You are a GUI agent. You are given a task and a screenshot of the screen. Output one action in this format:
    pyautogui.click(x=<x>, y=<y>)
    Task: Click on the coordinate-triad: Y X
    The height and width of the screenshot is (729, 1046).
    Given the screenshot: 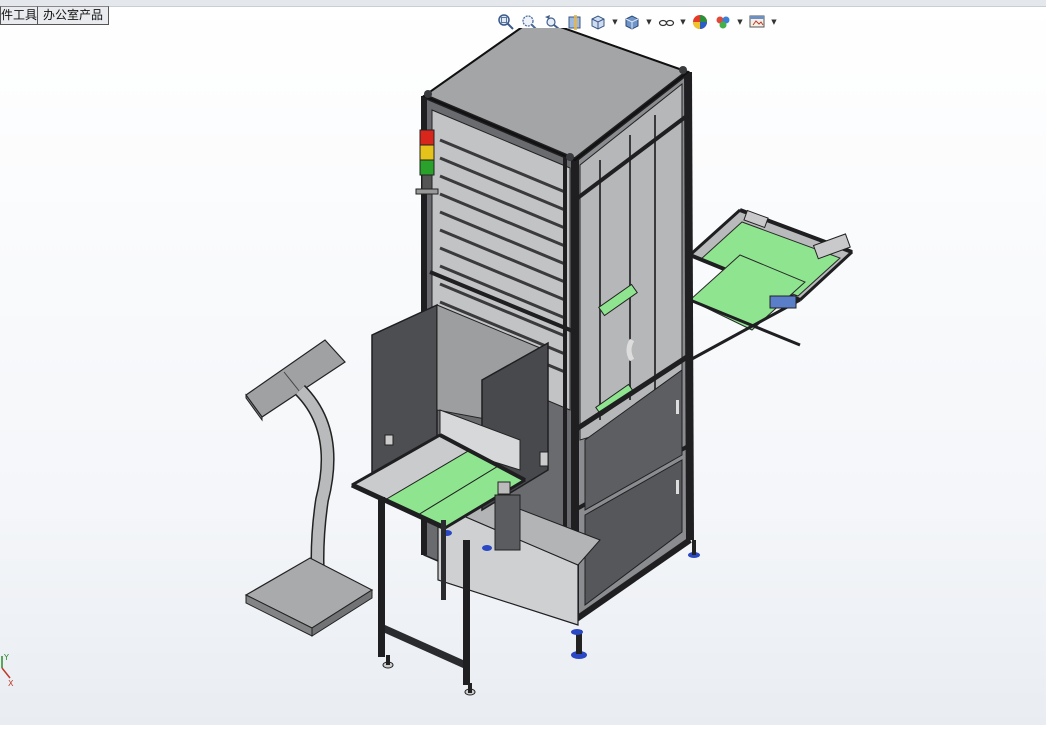 What is the action you would take?
    pyautogui.click(x=8, y=668)
    